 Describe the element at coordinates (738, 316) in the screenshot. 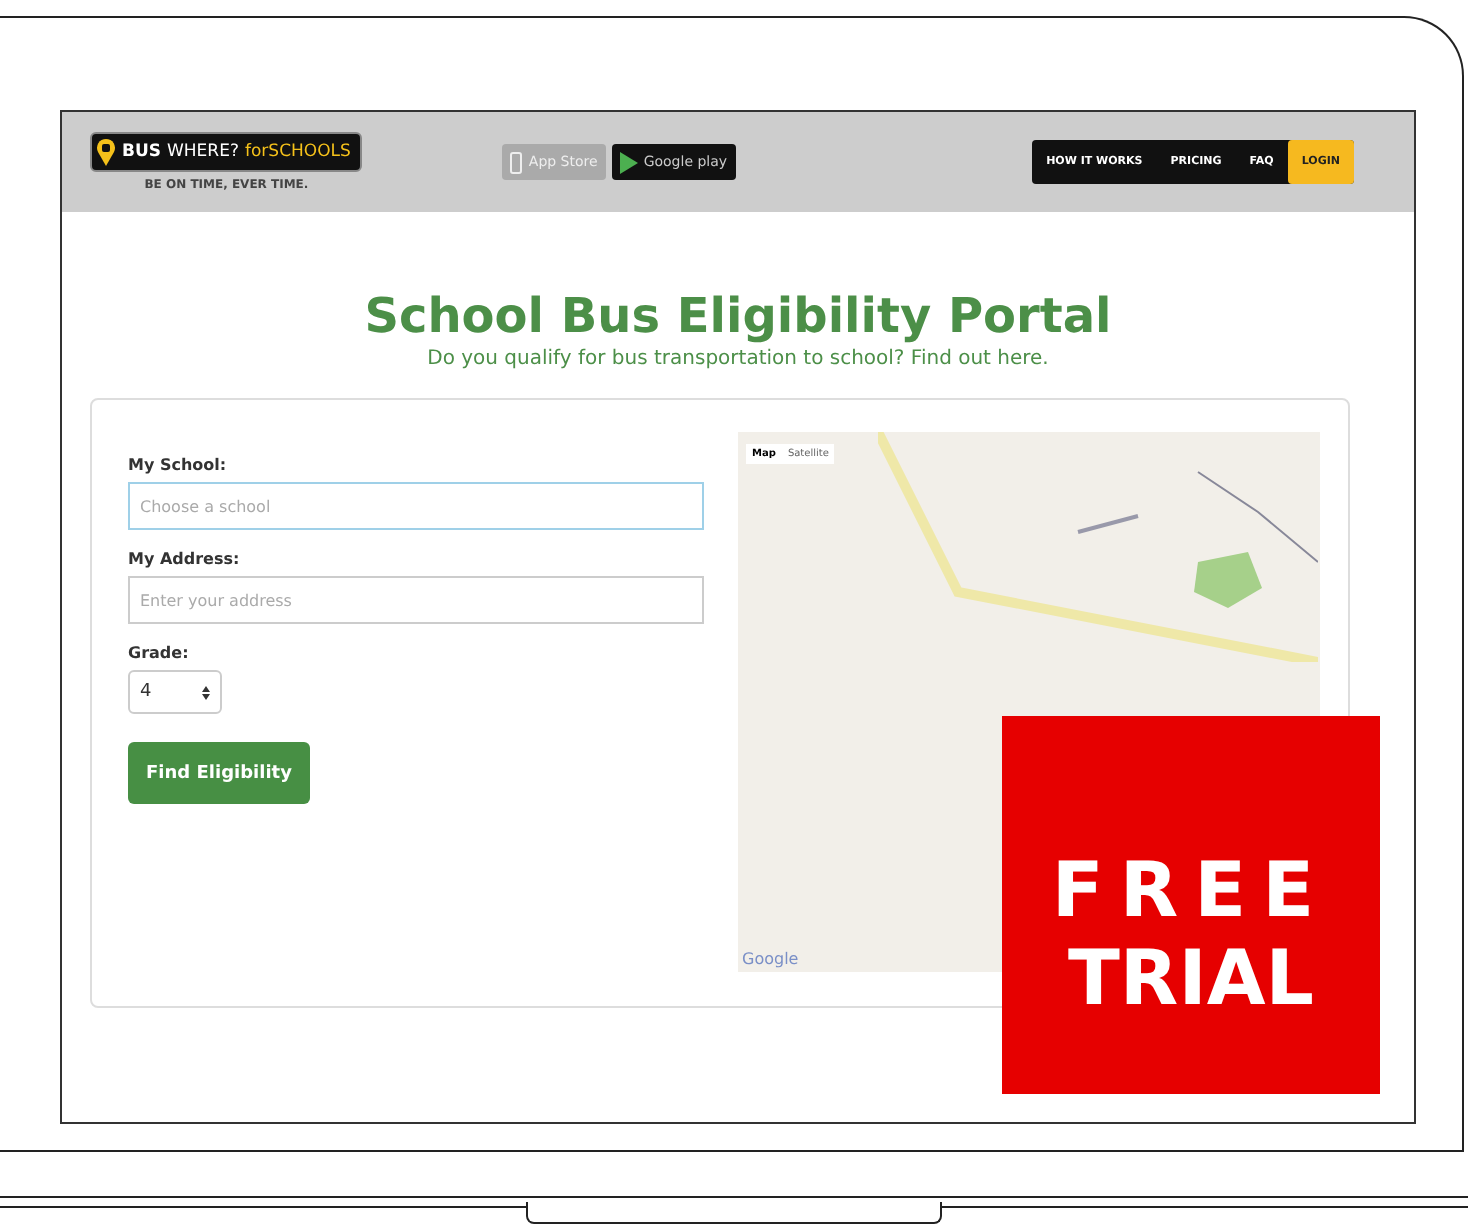

I see `page-title: School Bus Eligibility Portal` at that location.